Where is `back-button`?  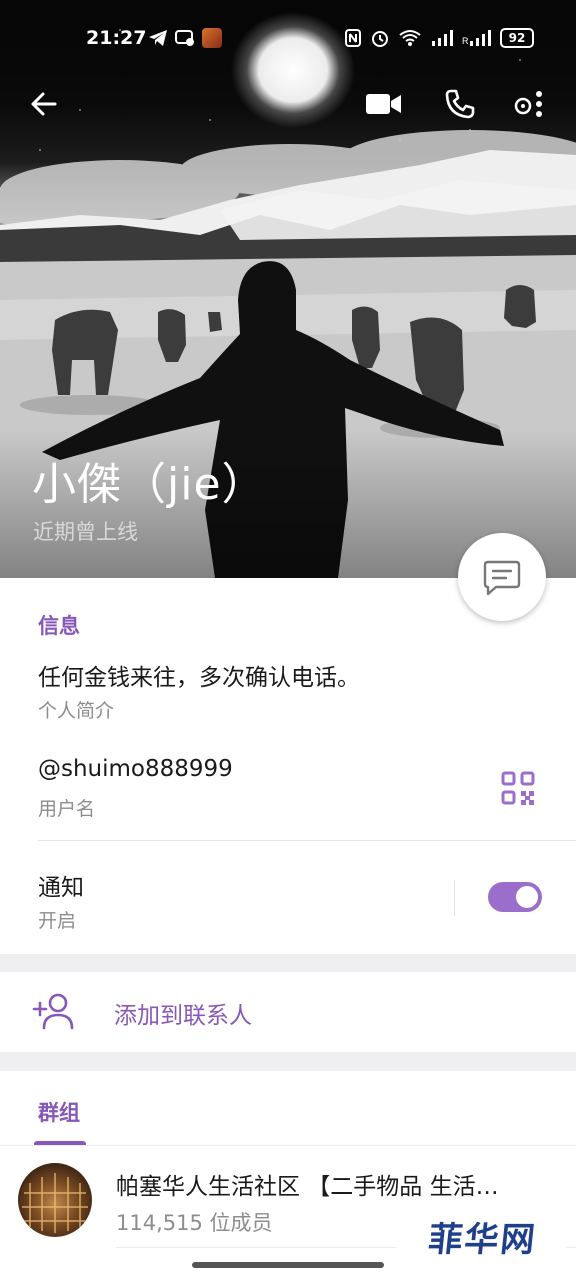
back-button is located at coordinates (44, 104).